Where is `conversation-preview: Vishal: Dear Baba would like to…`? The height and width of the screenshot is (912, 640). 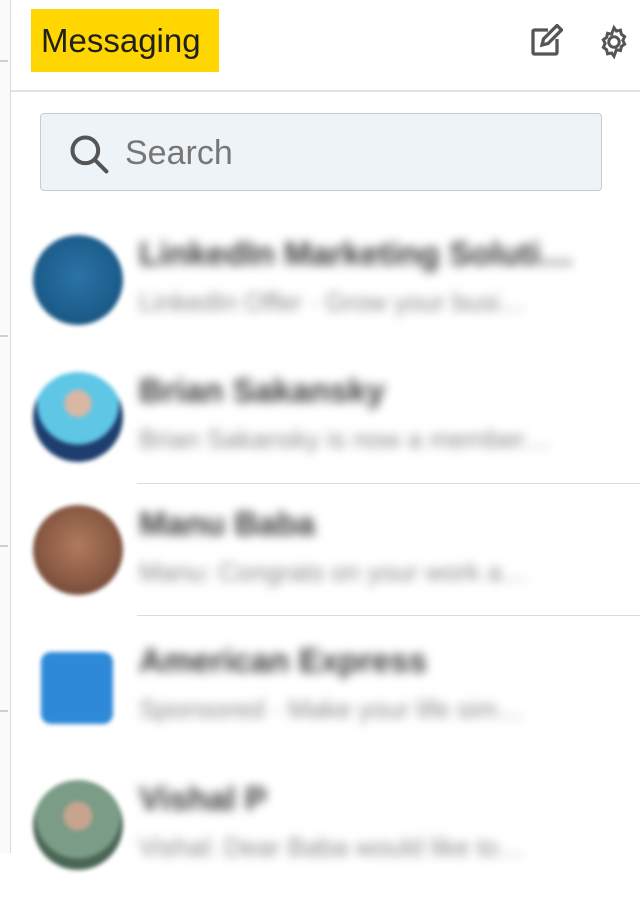 conversation-preview: Vishal: Dear Baba would like to… is located at coordinates (332, 847).